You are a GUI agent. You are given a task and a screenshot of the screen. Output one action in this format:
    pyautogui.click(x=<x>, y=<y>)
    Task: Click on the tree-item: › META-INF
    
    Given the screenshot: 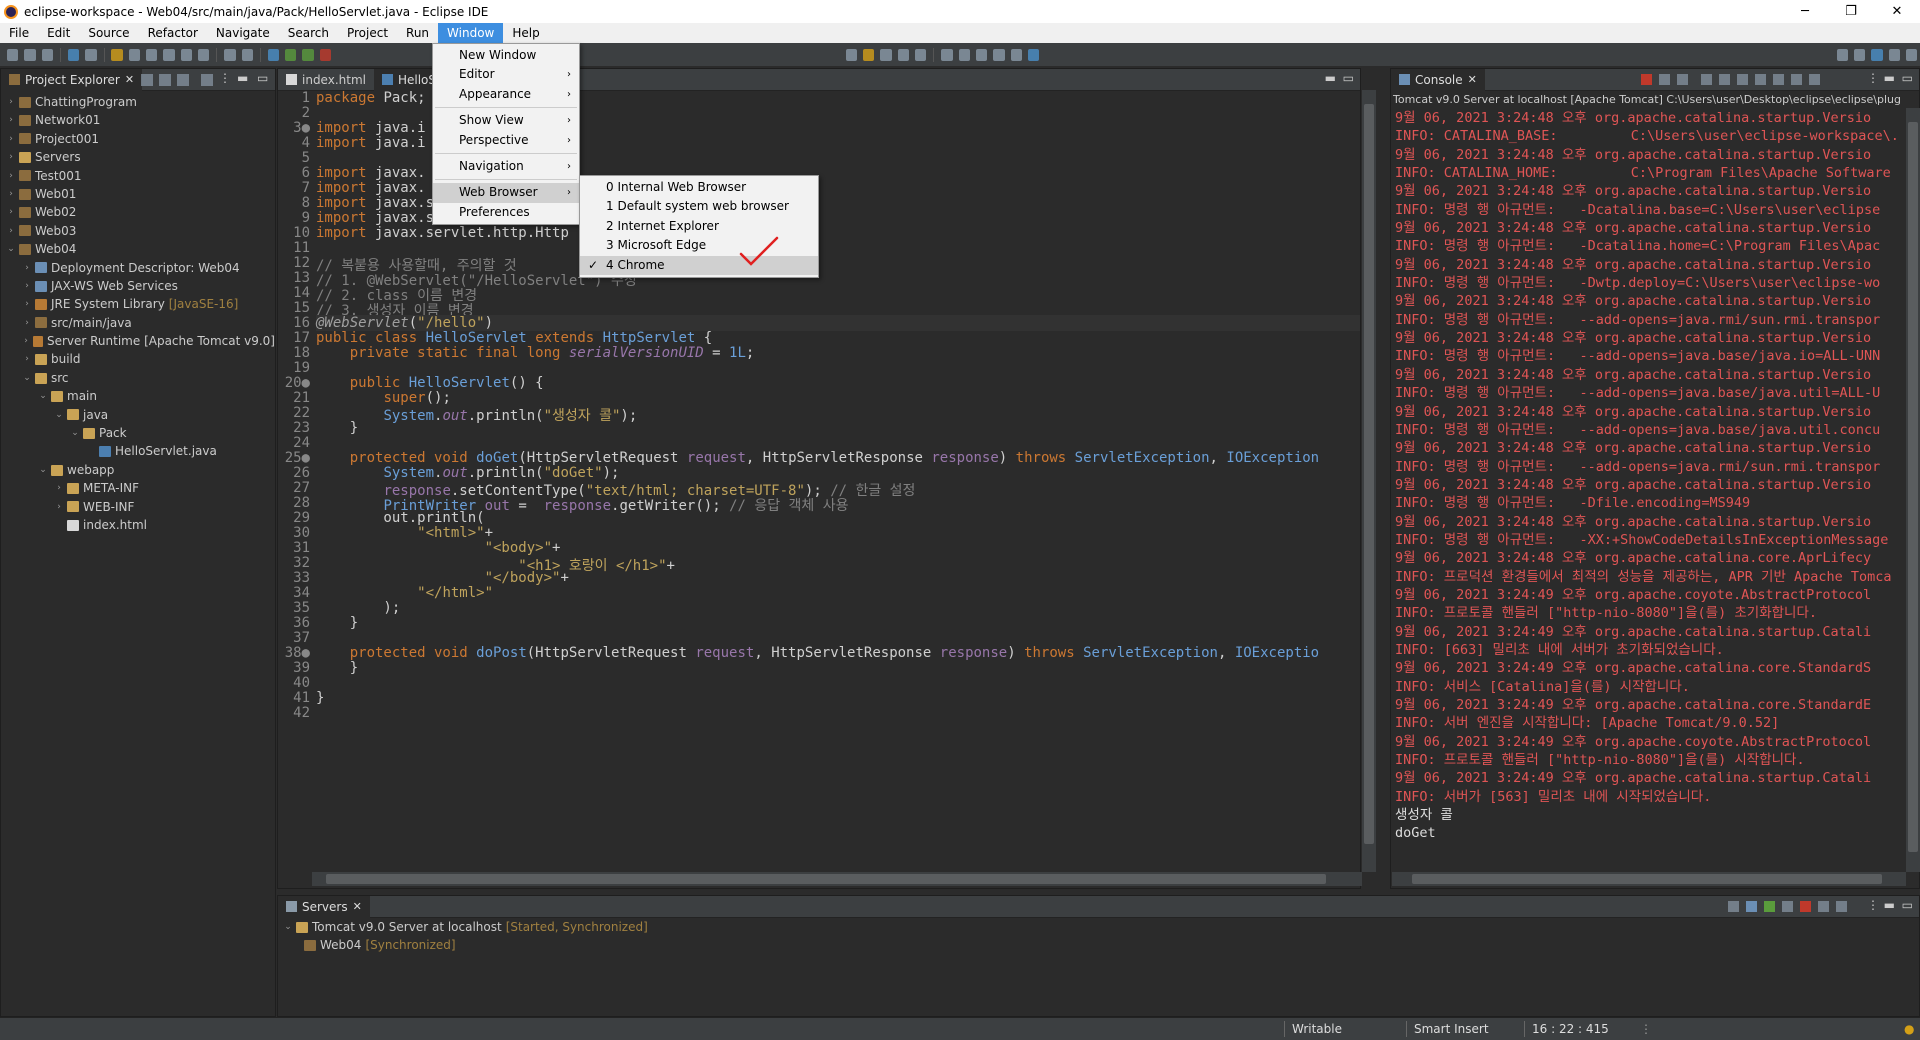 What is the action you would take?
    pyautogui.click(x=138, y=488)
    